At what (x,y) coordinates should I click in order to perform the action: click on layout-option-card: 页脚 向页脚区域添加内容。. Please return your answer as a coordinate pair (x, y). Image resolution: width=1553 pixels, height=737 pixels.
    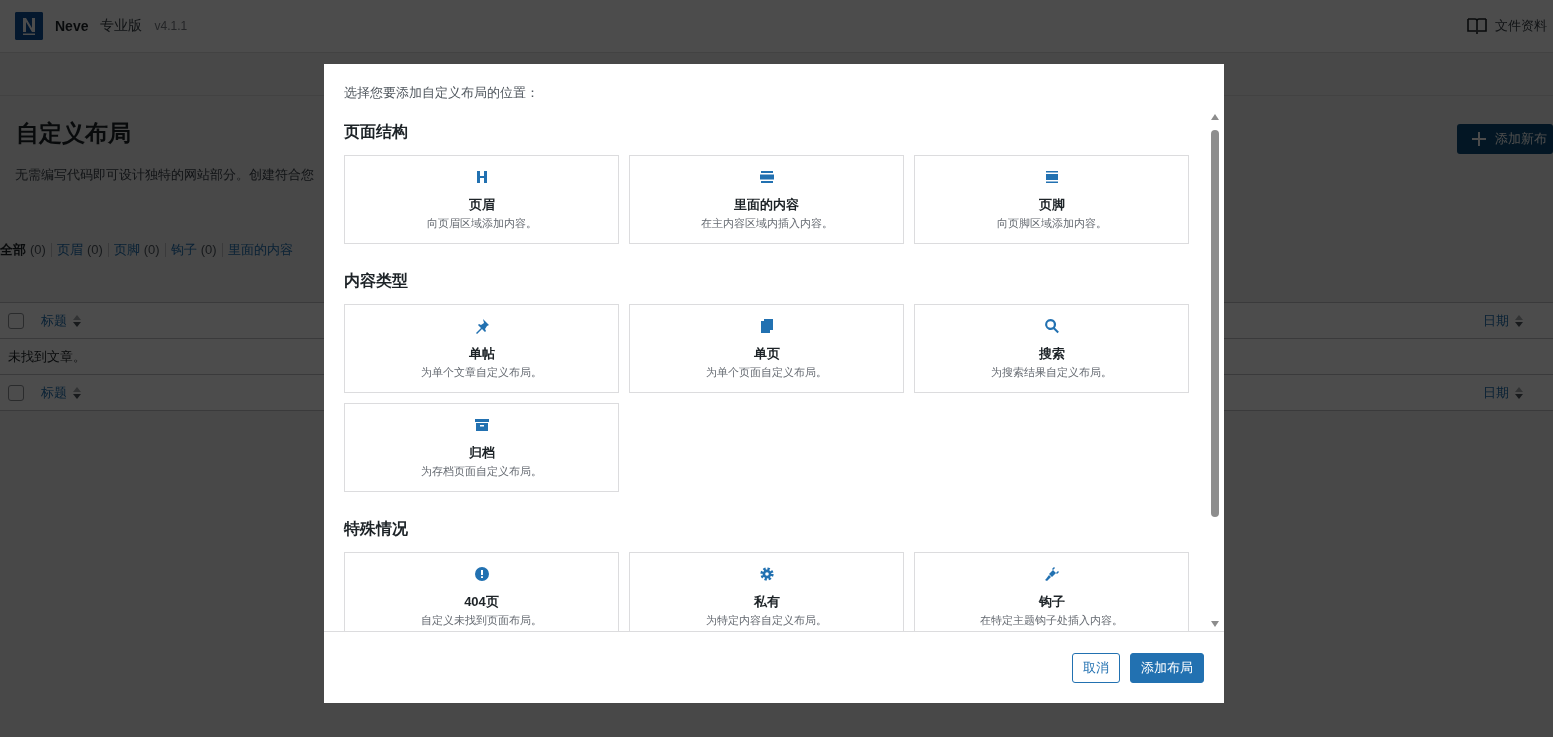
    Looking at the image, I should click on (1051, 199).